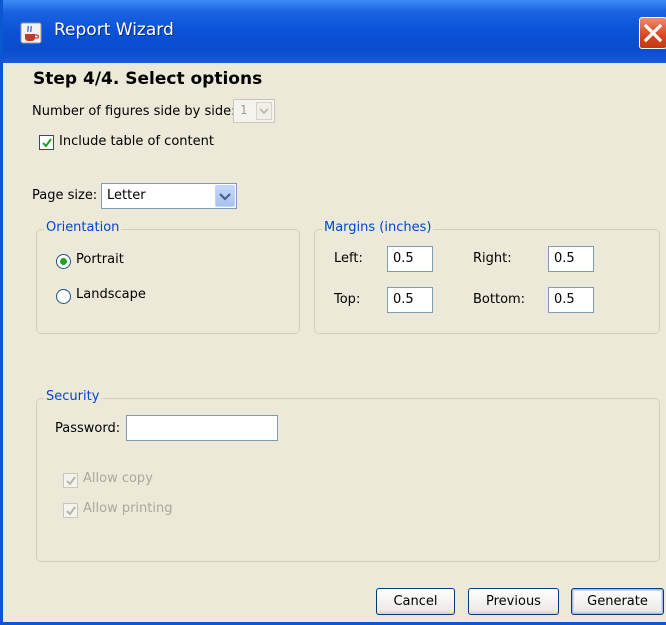 The height and width of the screenshot is (625, 666). I want to click on right-margin-label: Right:, so click(492, 258).